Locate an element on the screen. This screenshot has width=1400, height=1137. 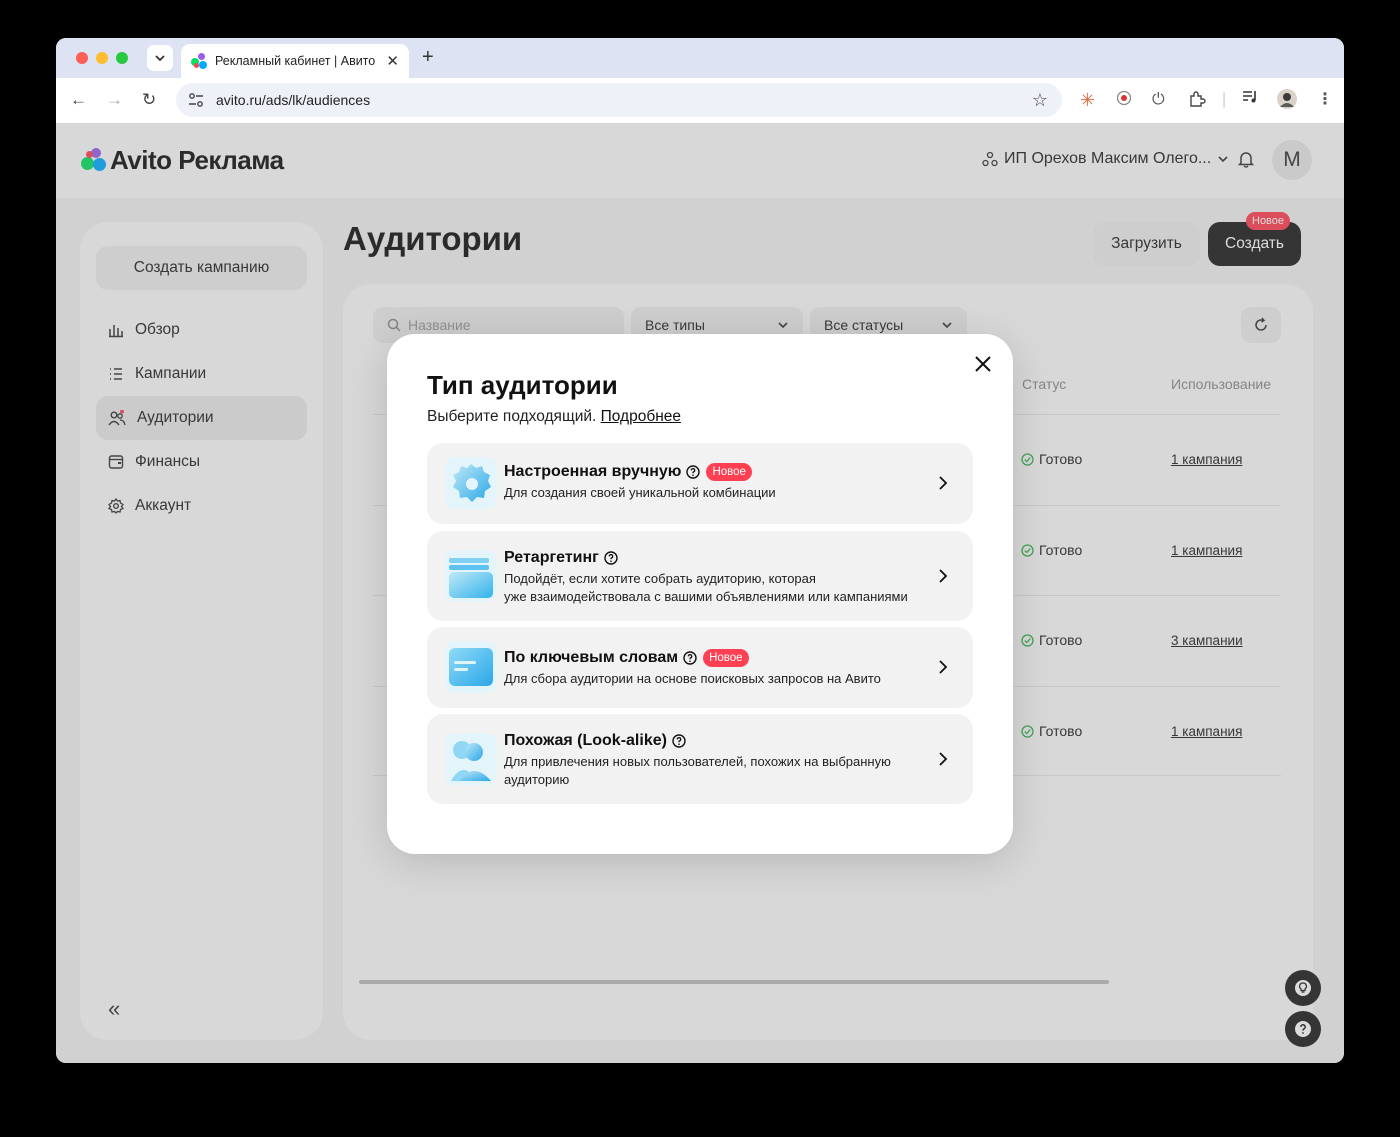
people-illustration-icon is located at coordinates (471, 759).